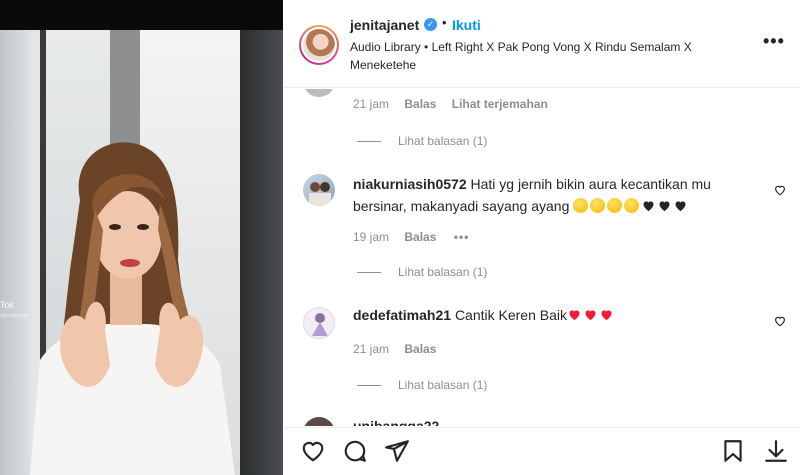 The width and height of the screenshot is (800, 475). Describe the element at coordinates (510, 315) in the screenshot. I see `comment-text: Cantik Keren Baik` at that location.